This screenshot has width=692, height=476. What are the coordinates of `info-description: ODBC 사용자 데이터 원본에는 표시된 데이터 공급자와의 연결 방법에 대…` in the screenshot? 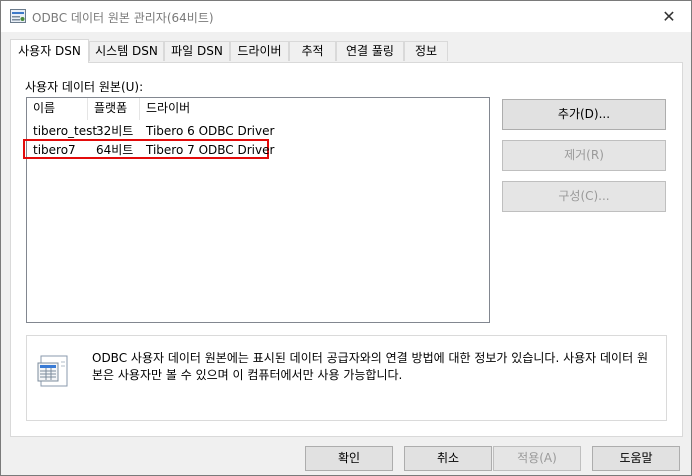 It's located at (370, 366).